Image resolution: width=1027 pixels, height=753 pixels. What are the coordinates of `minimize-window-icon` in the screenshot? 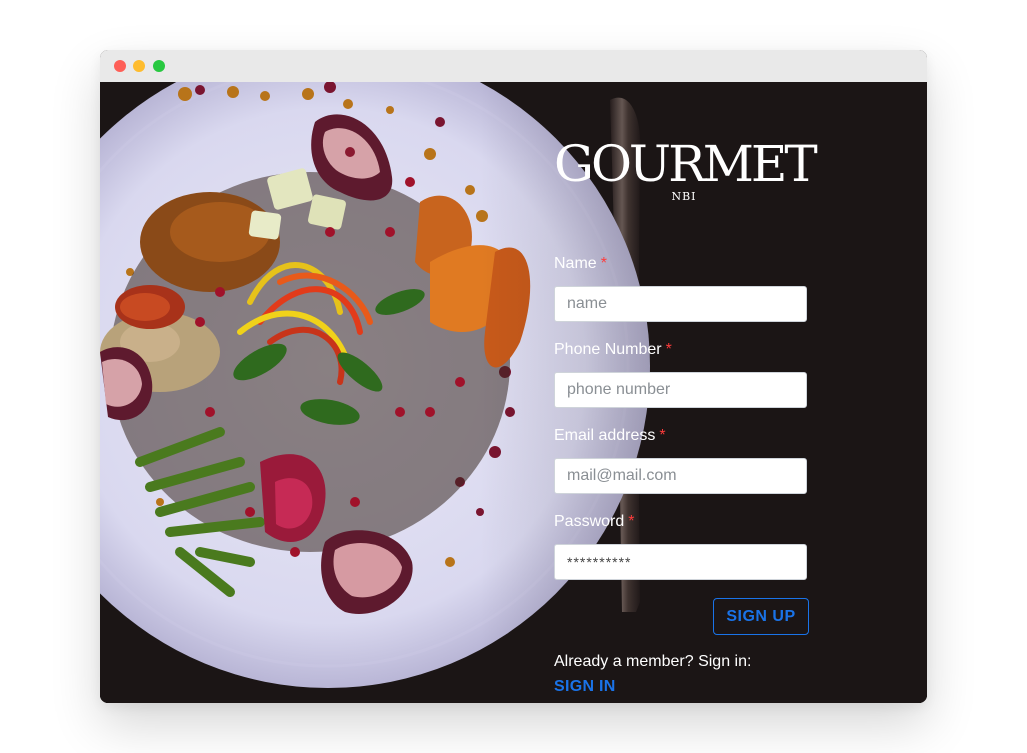 It's located at (139, 66).